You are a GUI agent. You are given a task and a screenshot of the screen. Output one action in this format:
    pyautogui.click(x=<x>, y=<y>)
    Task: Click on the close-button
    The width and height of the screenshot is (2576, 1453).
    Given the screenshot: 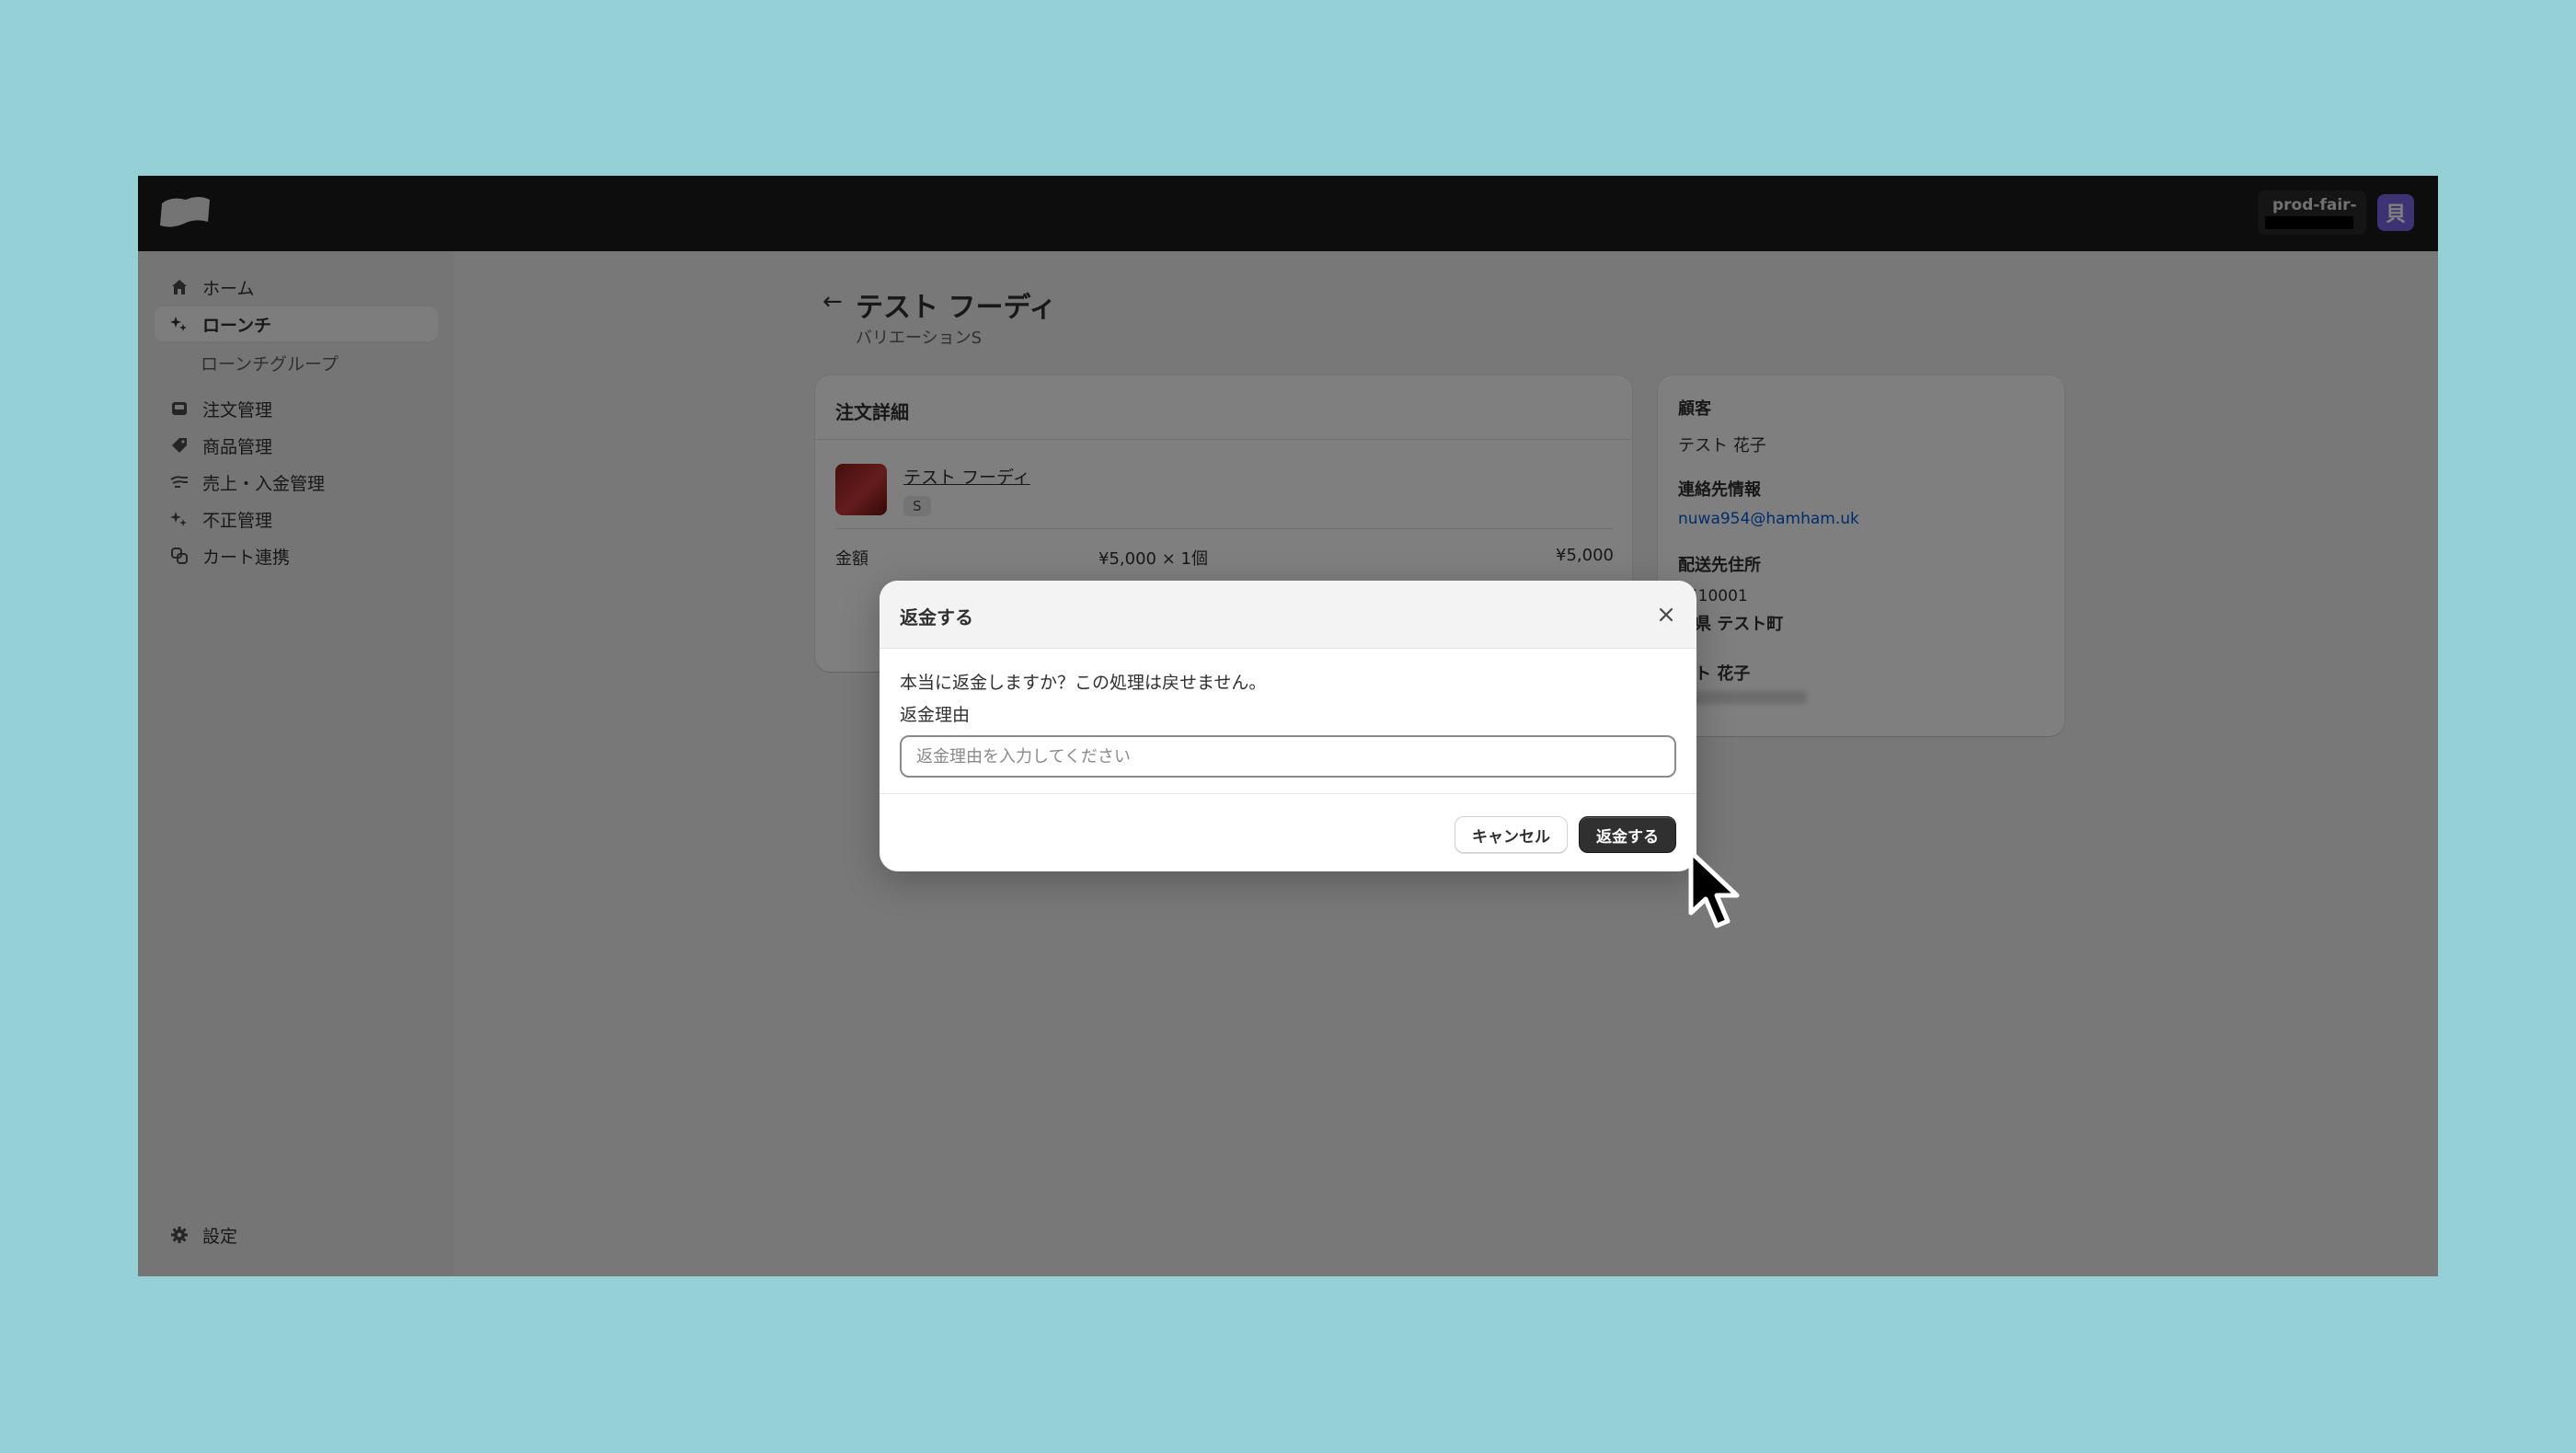 What is the action you would take?
    pyautogui.click(x=1666, y=614)
    